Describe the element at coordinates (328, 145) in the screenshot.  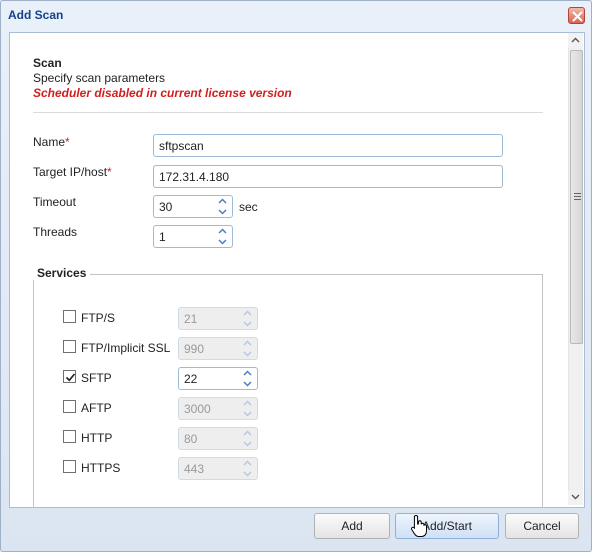
I see `name-field` at that location.